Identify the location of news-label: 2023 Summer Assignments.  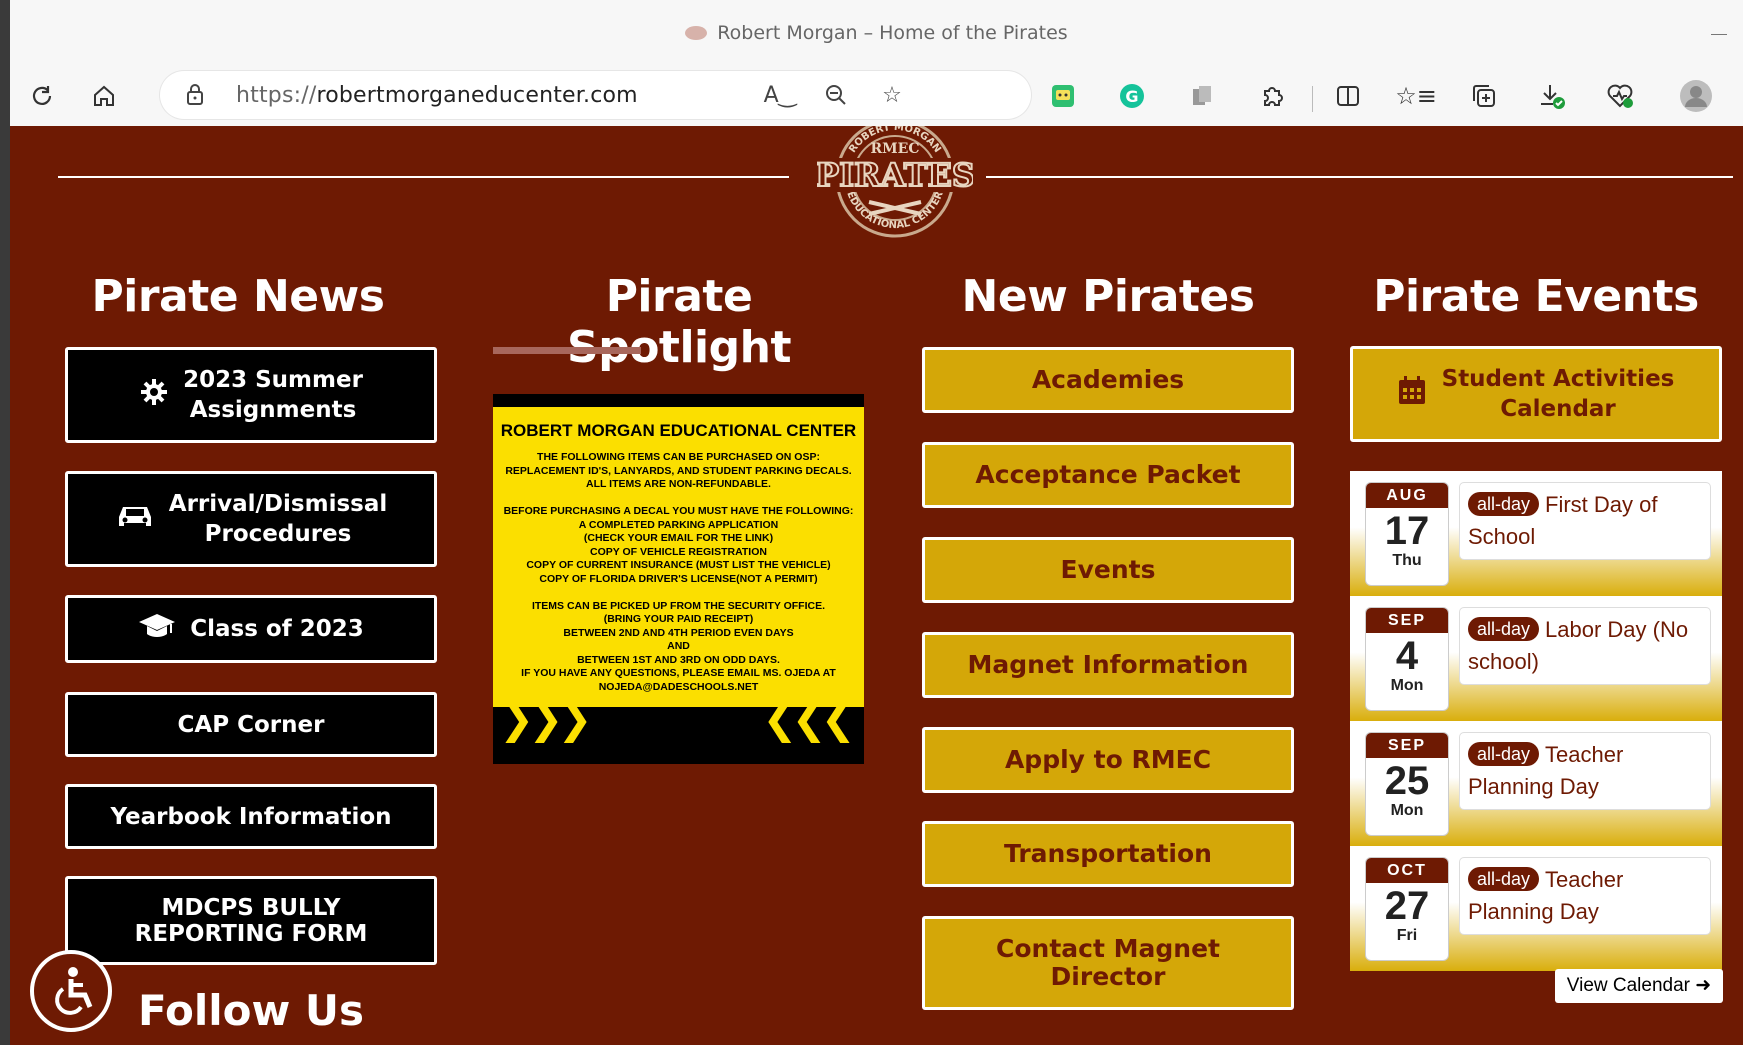
(273, 395).